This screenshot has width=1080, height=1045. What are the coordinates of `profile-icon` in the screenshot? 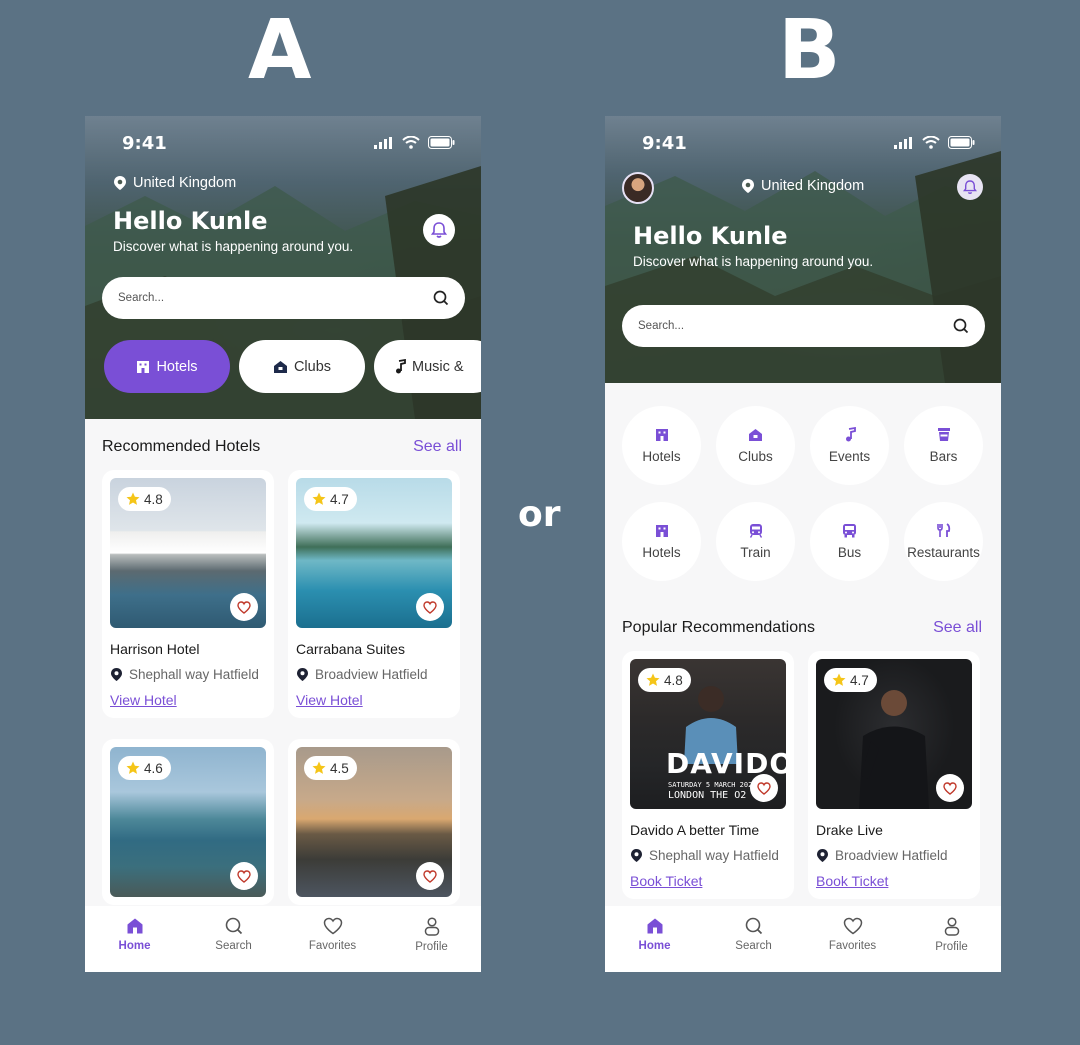 It's located at (431, 926).